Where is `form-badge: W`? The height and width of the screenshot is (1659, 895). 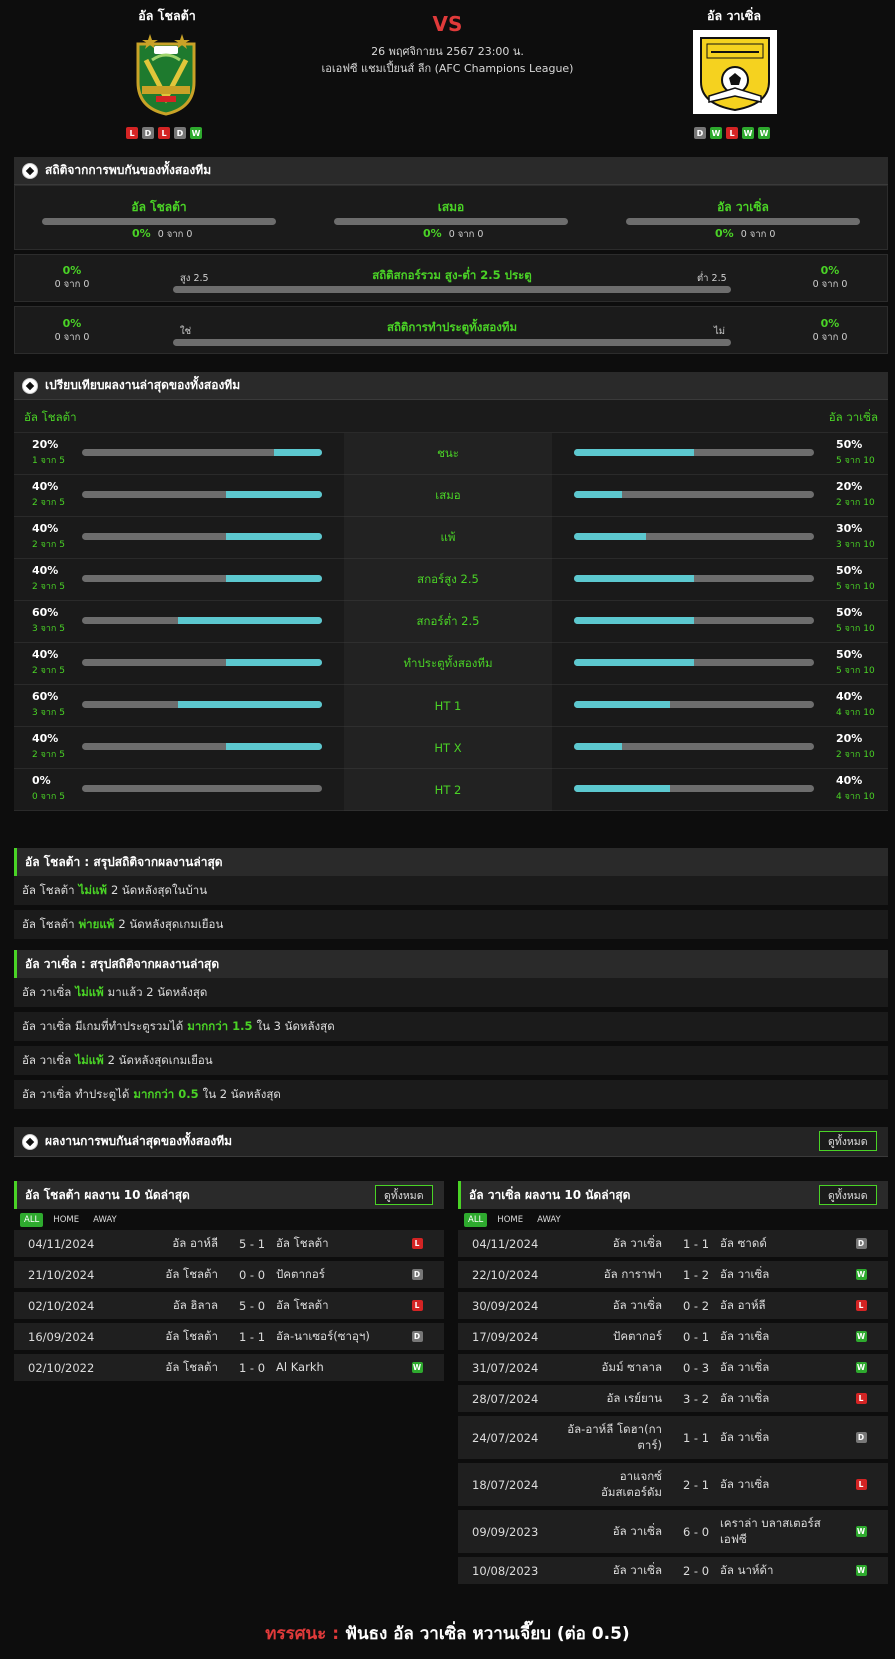 form-badge: W is located at coordinates (764, 133).